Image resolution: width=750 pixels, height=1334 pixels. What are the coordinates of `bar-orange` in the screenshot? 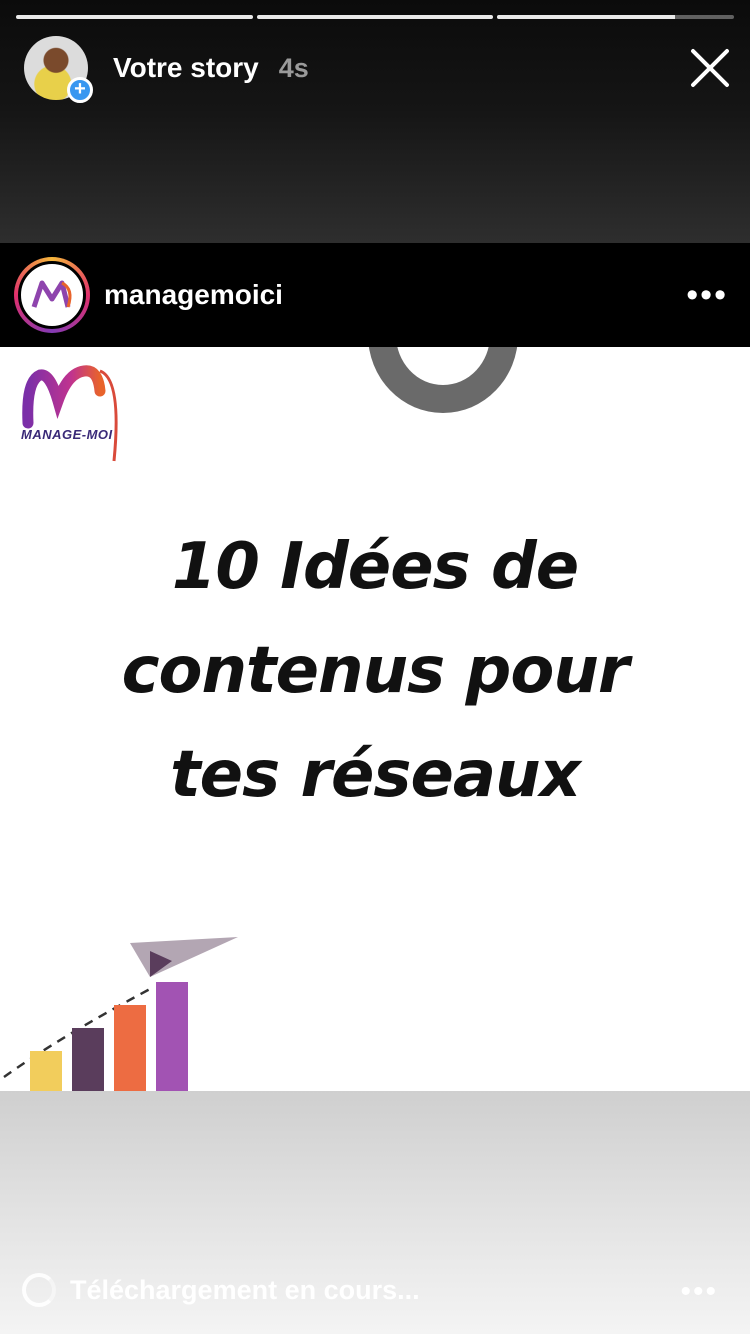 It's located at (130, 1048).